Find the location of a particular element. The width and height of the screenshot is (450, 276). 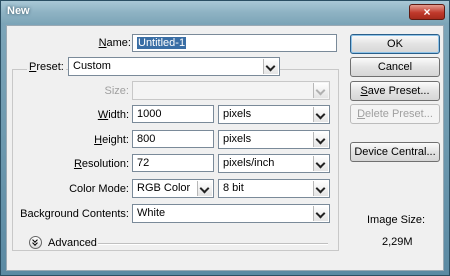

ok-button: OK is located at coordinates (395, 44).